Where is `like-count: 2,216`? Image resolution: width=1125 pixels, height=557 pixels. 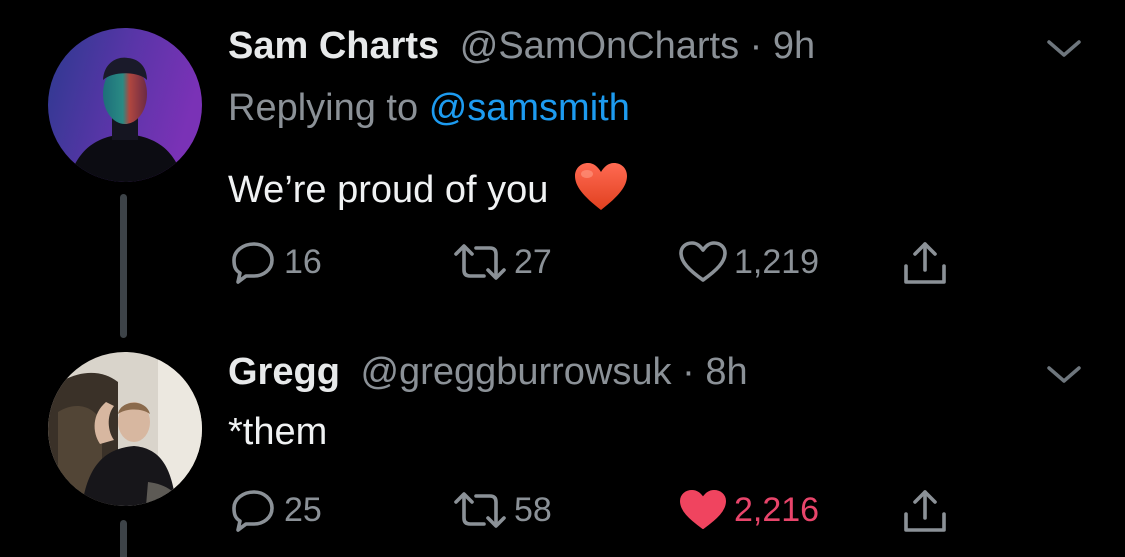
like-count: 2,216 is located at coordinates (777, 509).